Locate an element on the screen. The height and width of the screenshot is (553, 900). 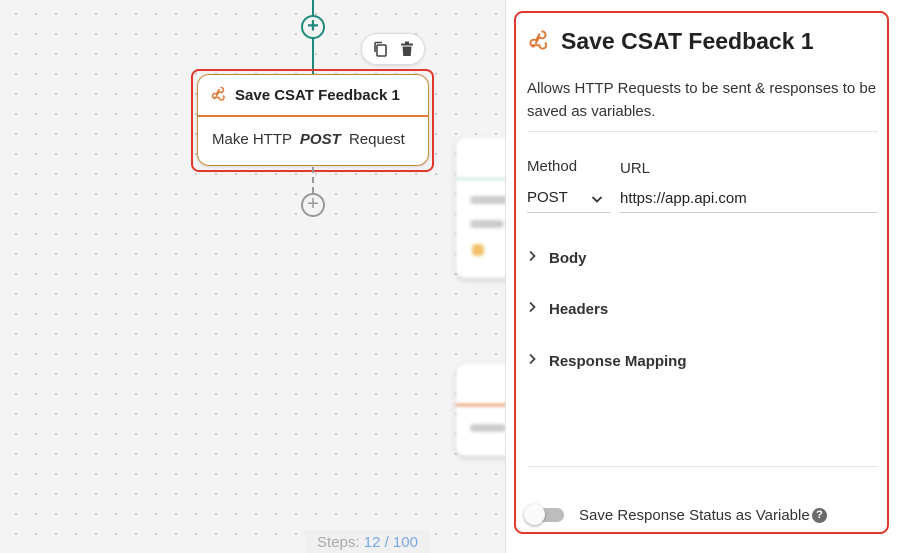
connector-line-dashed is located at coordinates (313, 180).